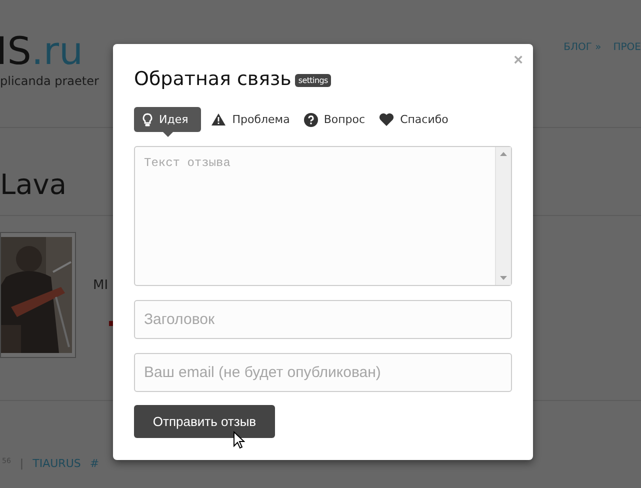  I want to click on caption-text: MI, so click(101, 285).